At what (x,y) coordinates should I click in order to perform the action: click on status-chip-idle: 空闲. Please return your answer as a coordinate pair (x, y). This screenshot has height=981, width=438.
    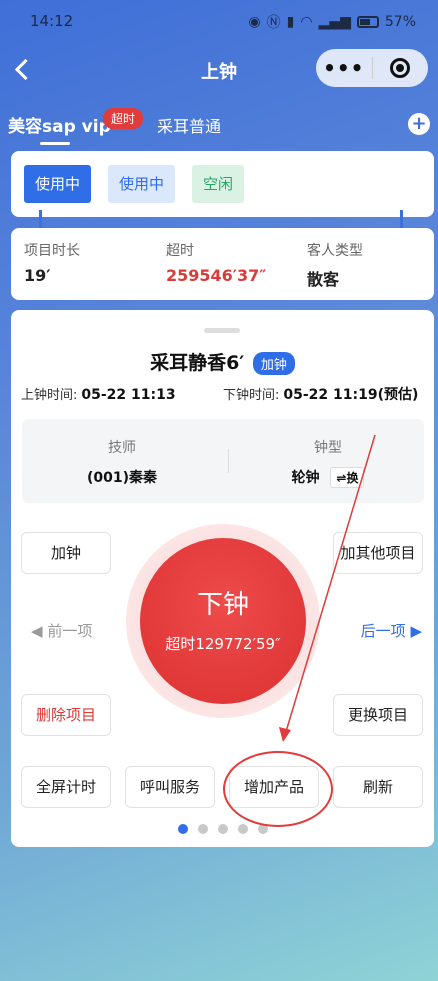
    Looking at the image, I should click on (218, 184).